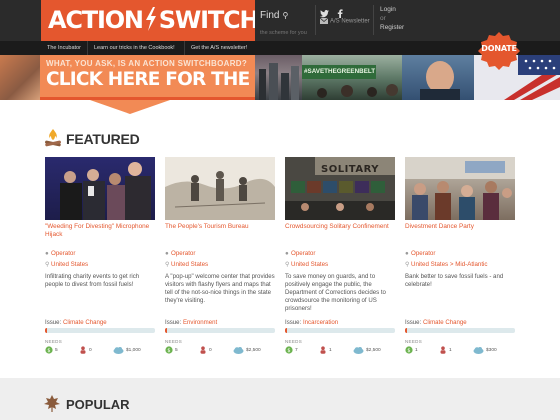 This screenshot has width=560, height=420. Describe the element at coordinates (285, 15) in the screenshot. I see `search-icon: ⚲` at that location.